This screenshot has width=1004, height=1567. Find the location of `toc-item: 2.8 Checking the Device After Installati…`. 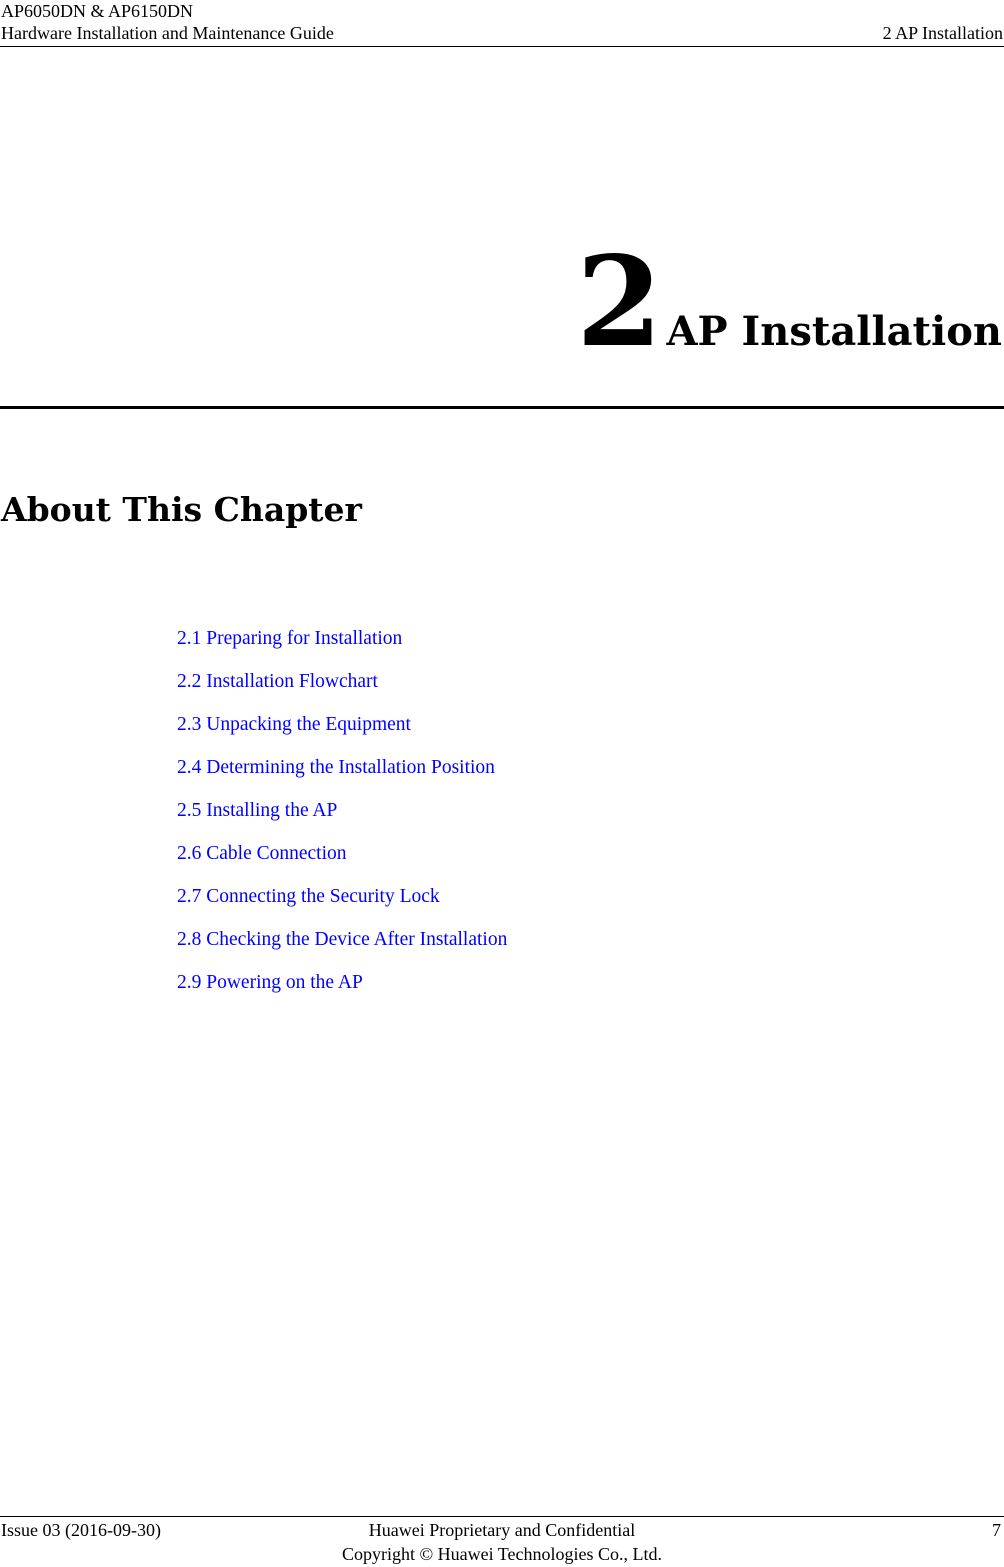

toc-item: 2.8 Checking the Device After Installati… is located at coordinates (342, 948).